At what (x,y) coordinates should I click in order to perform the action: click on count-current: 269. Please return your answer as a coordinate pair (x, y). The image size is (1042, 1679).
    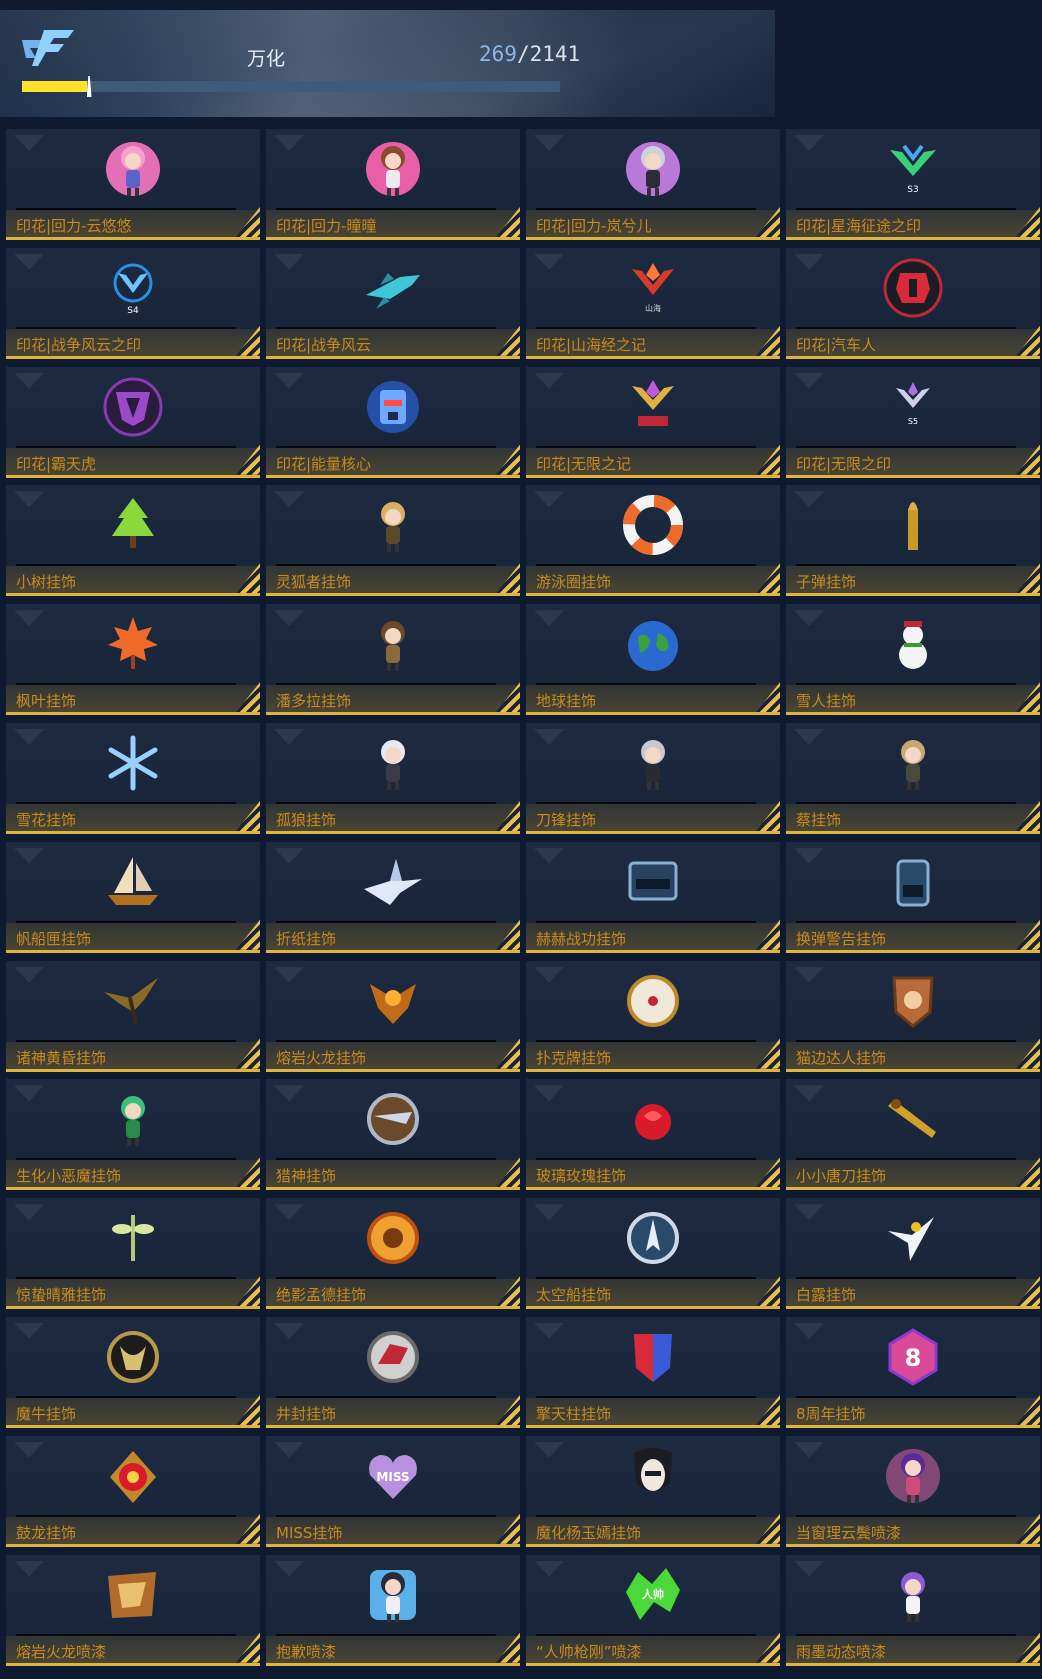
    Looking at the image, I should click on (498, 54).